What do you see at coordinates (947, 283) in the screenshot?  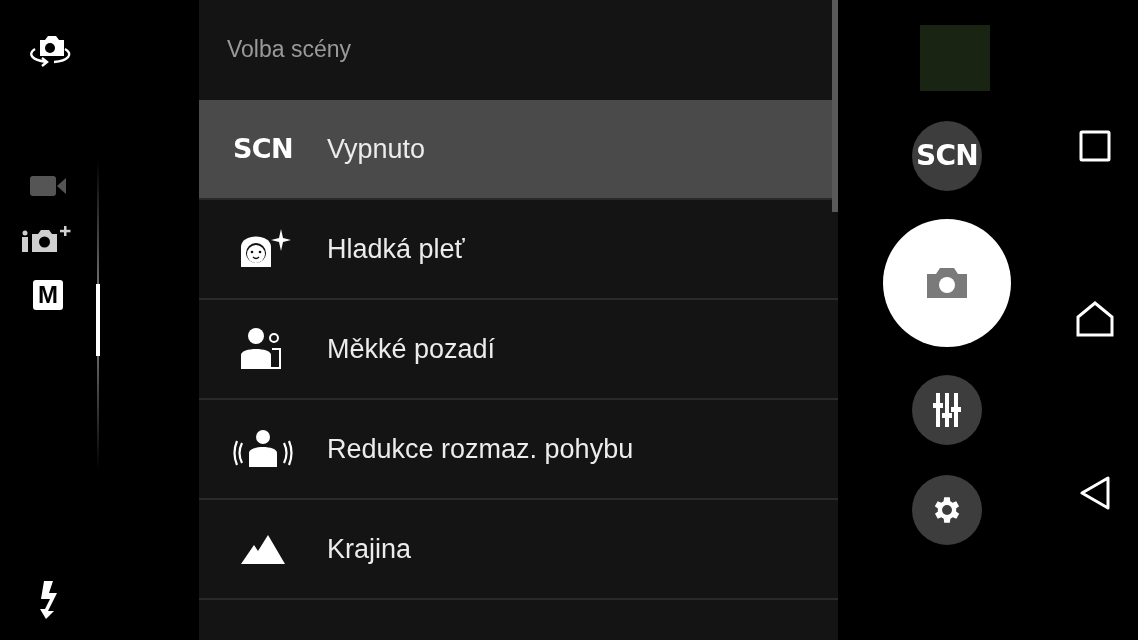 I see `camera-icon` at bounding box center [947, 283].